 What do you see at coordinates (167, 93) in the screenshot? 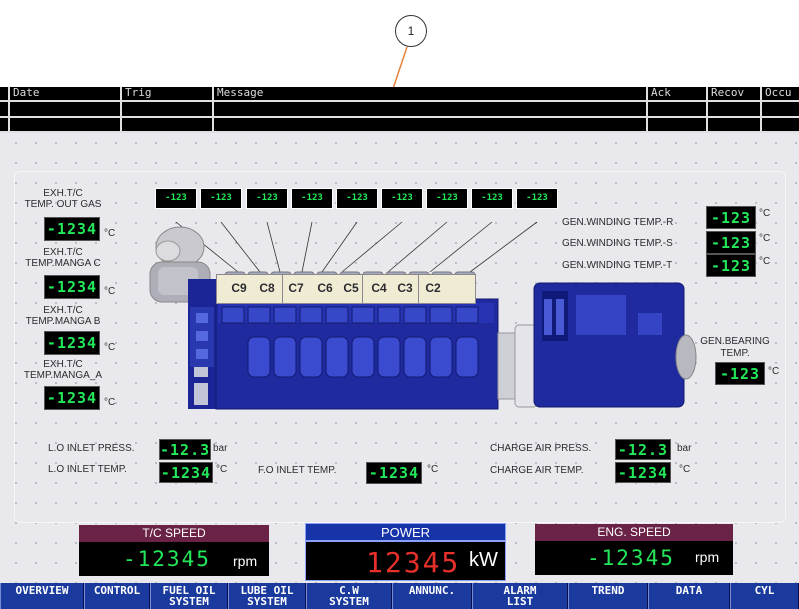
I see `alarm-header-trig: Trig` at bounding box center [167, 93].